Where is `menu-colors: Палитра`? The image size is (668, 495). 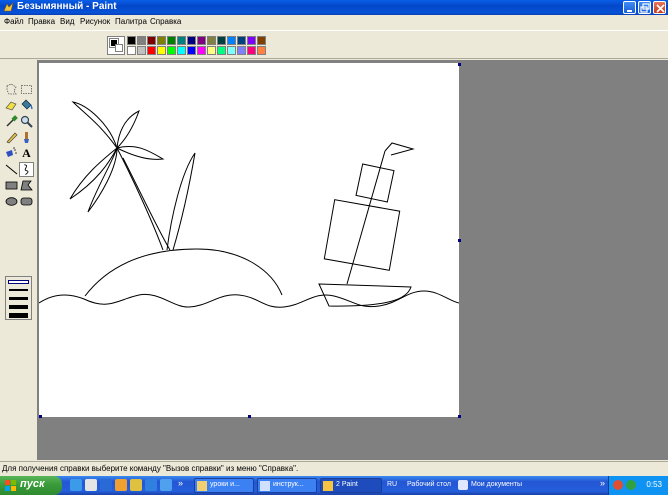
menu-colors: Палитра is located at coordinates (131, 21).